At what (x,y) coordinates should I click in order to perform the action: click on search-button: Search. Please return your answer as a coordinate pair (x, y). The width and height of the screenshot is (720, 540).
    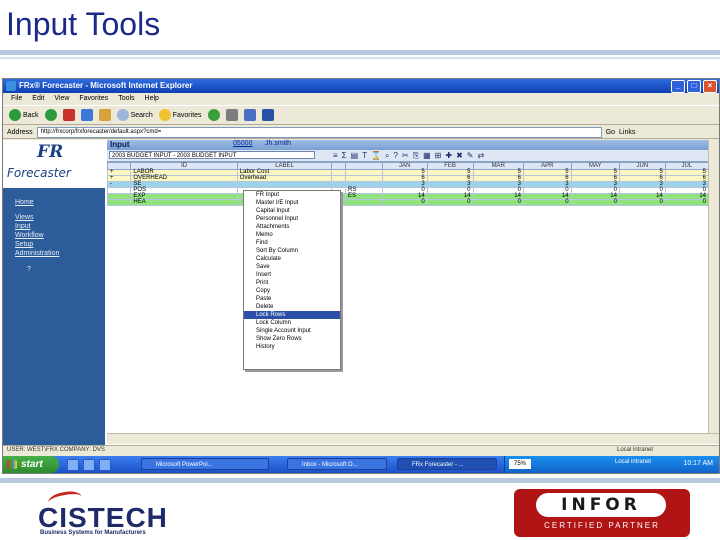
    Looking at the image, I should click on (134, 115).